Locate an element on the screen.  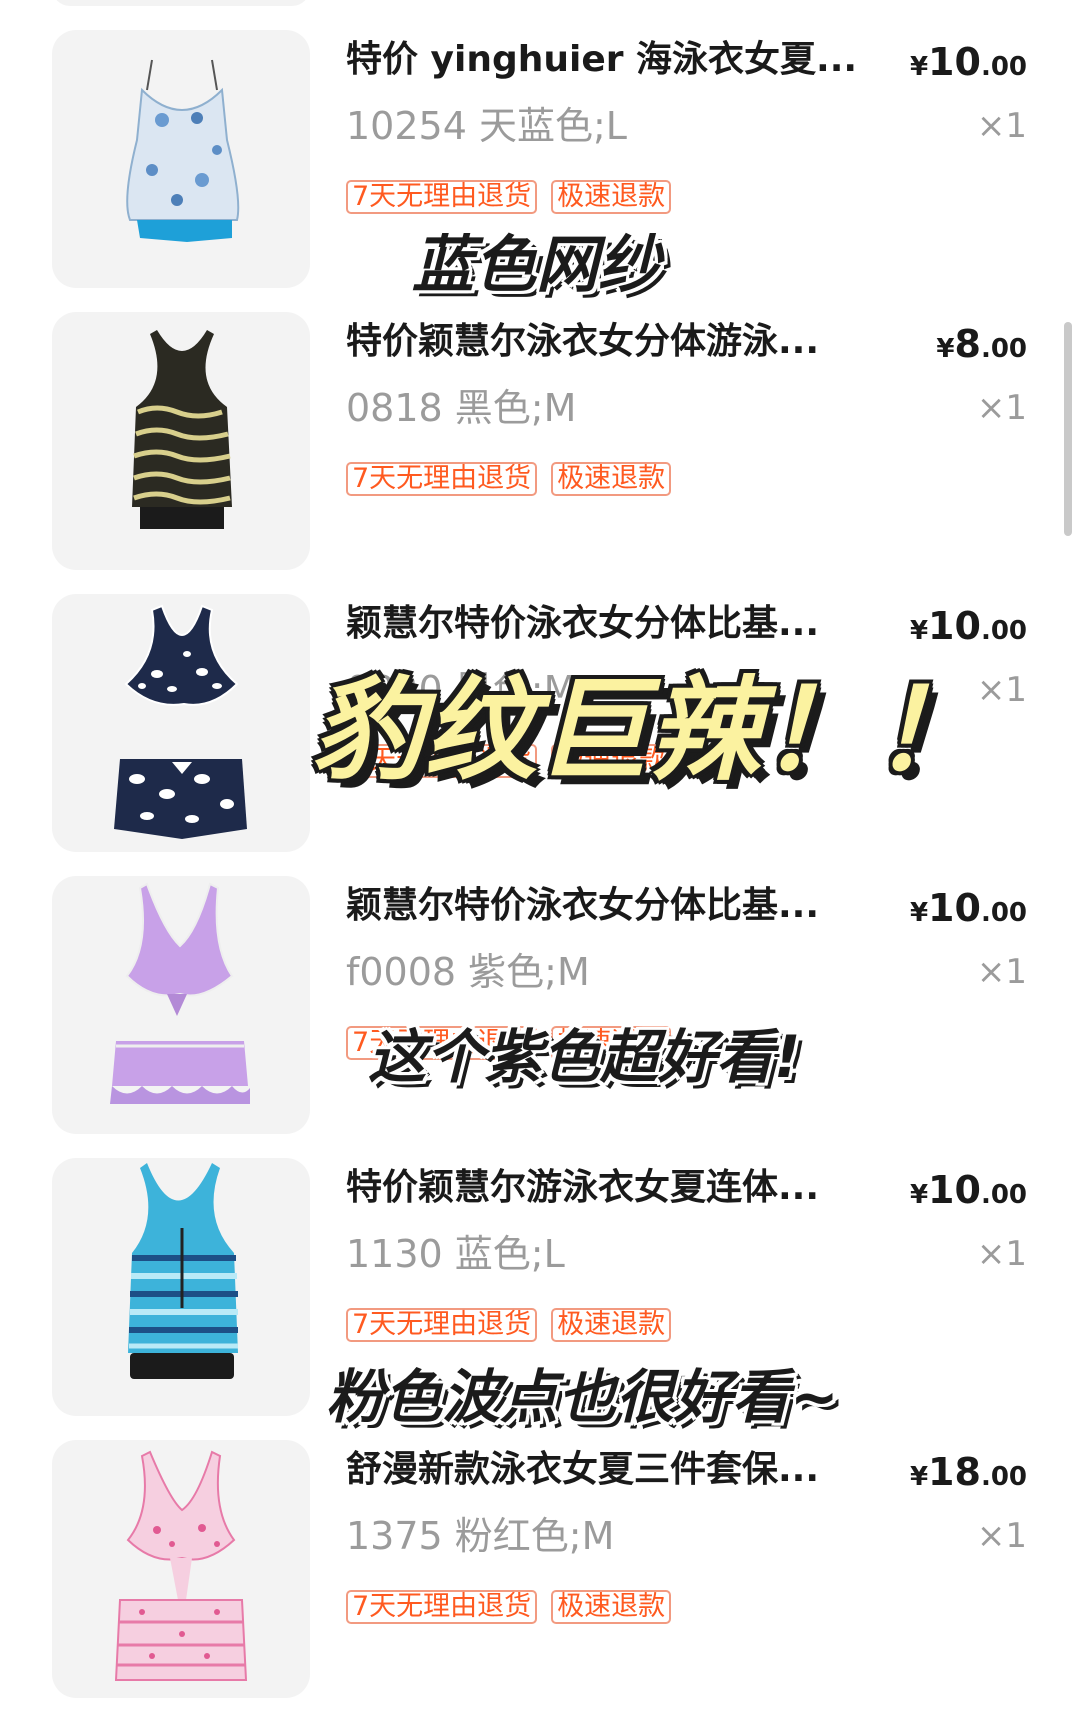
product-image-purple-ruffle-bikini is located at coordinates (181, 1005).